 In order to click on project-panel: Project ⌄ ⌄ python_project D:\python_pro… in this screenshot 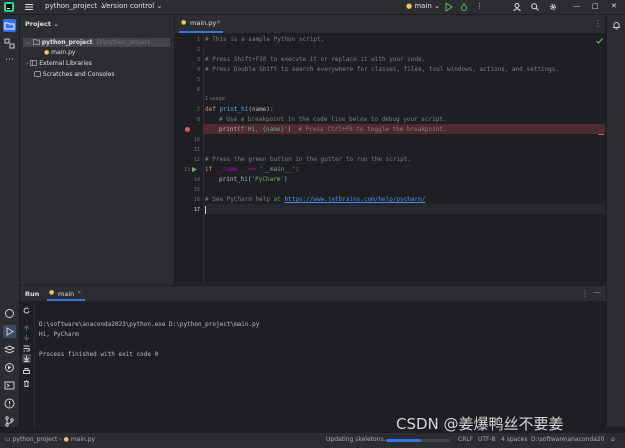, I will do `click(97, 150)`.